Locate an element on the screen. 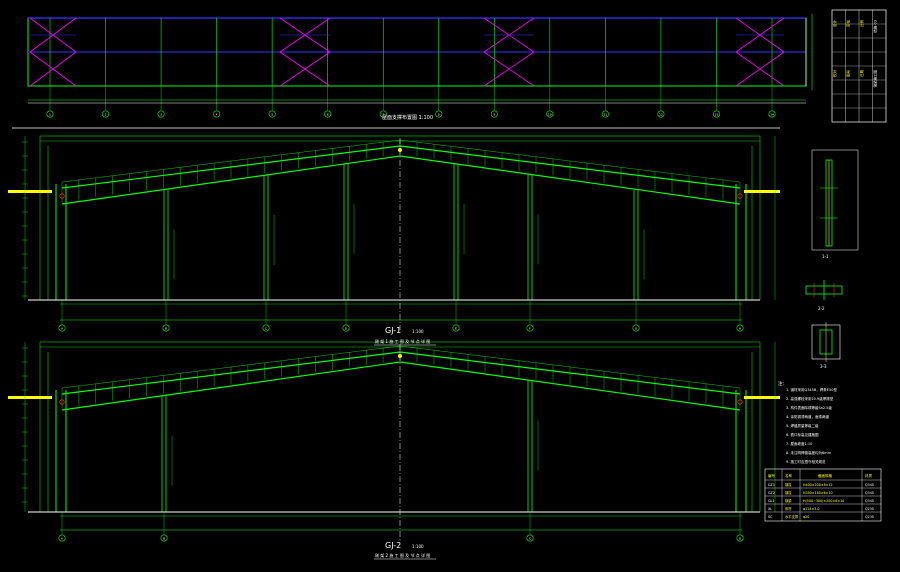 This screenshot has width=900, height=572. detail1-label: 1-1 is located at coordinates (825, 256).